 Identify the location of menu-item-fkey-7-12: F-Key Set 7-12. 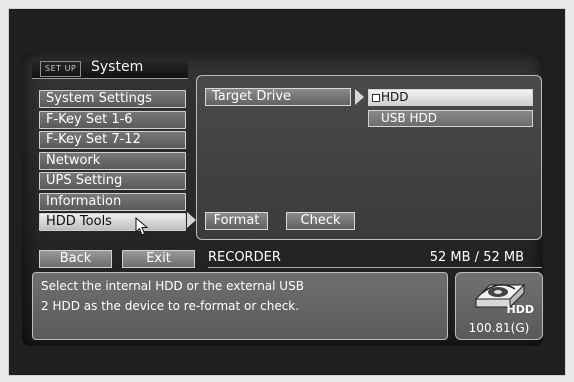
(112, 140).